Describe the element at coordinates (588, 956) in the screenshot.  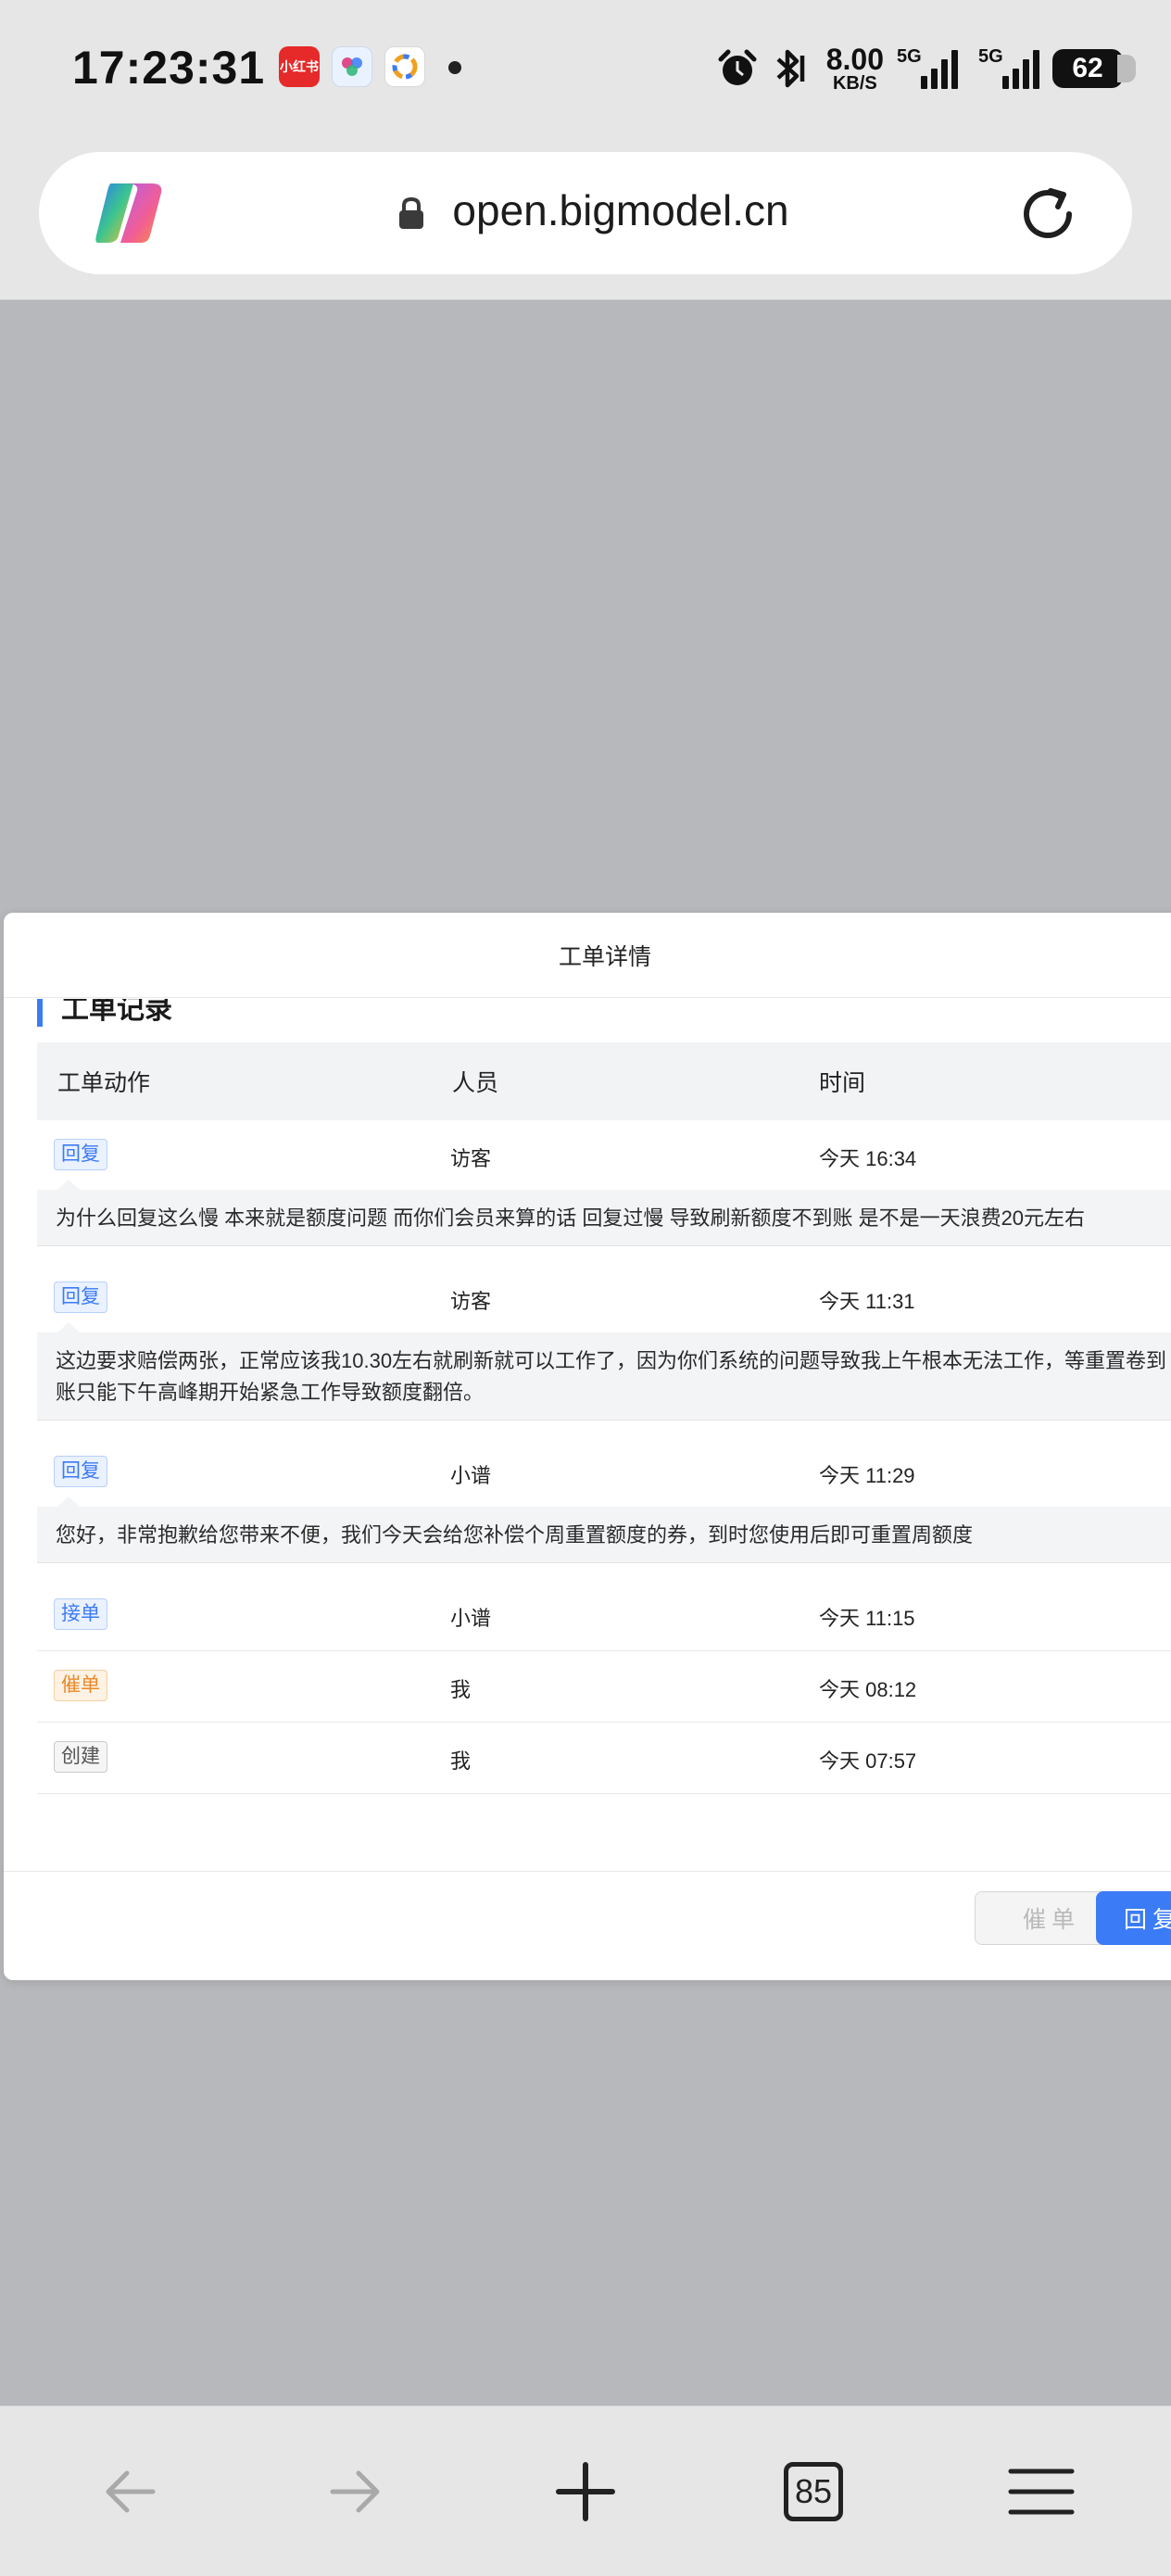
I see `modal-title: 工单详情` at that location.